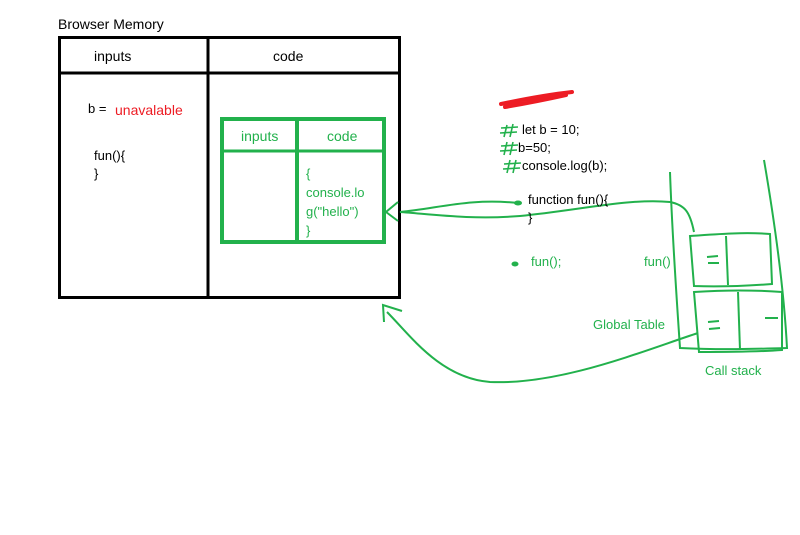 This screenshot has height=535, width=800. I want to click on code-line-console-log: console.log(b);, so click(565, 165).